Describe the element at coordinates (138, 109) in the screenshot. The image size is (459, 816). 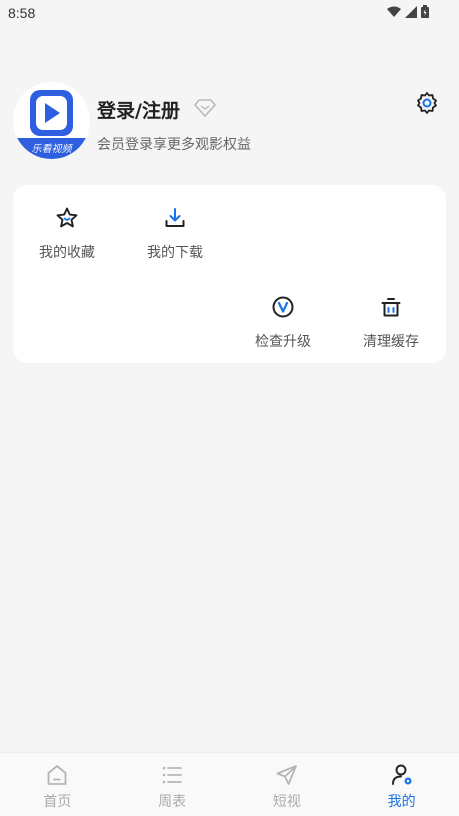
I see `login-register-link: 登录/注册` at that location.